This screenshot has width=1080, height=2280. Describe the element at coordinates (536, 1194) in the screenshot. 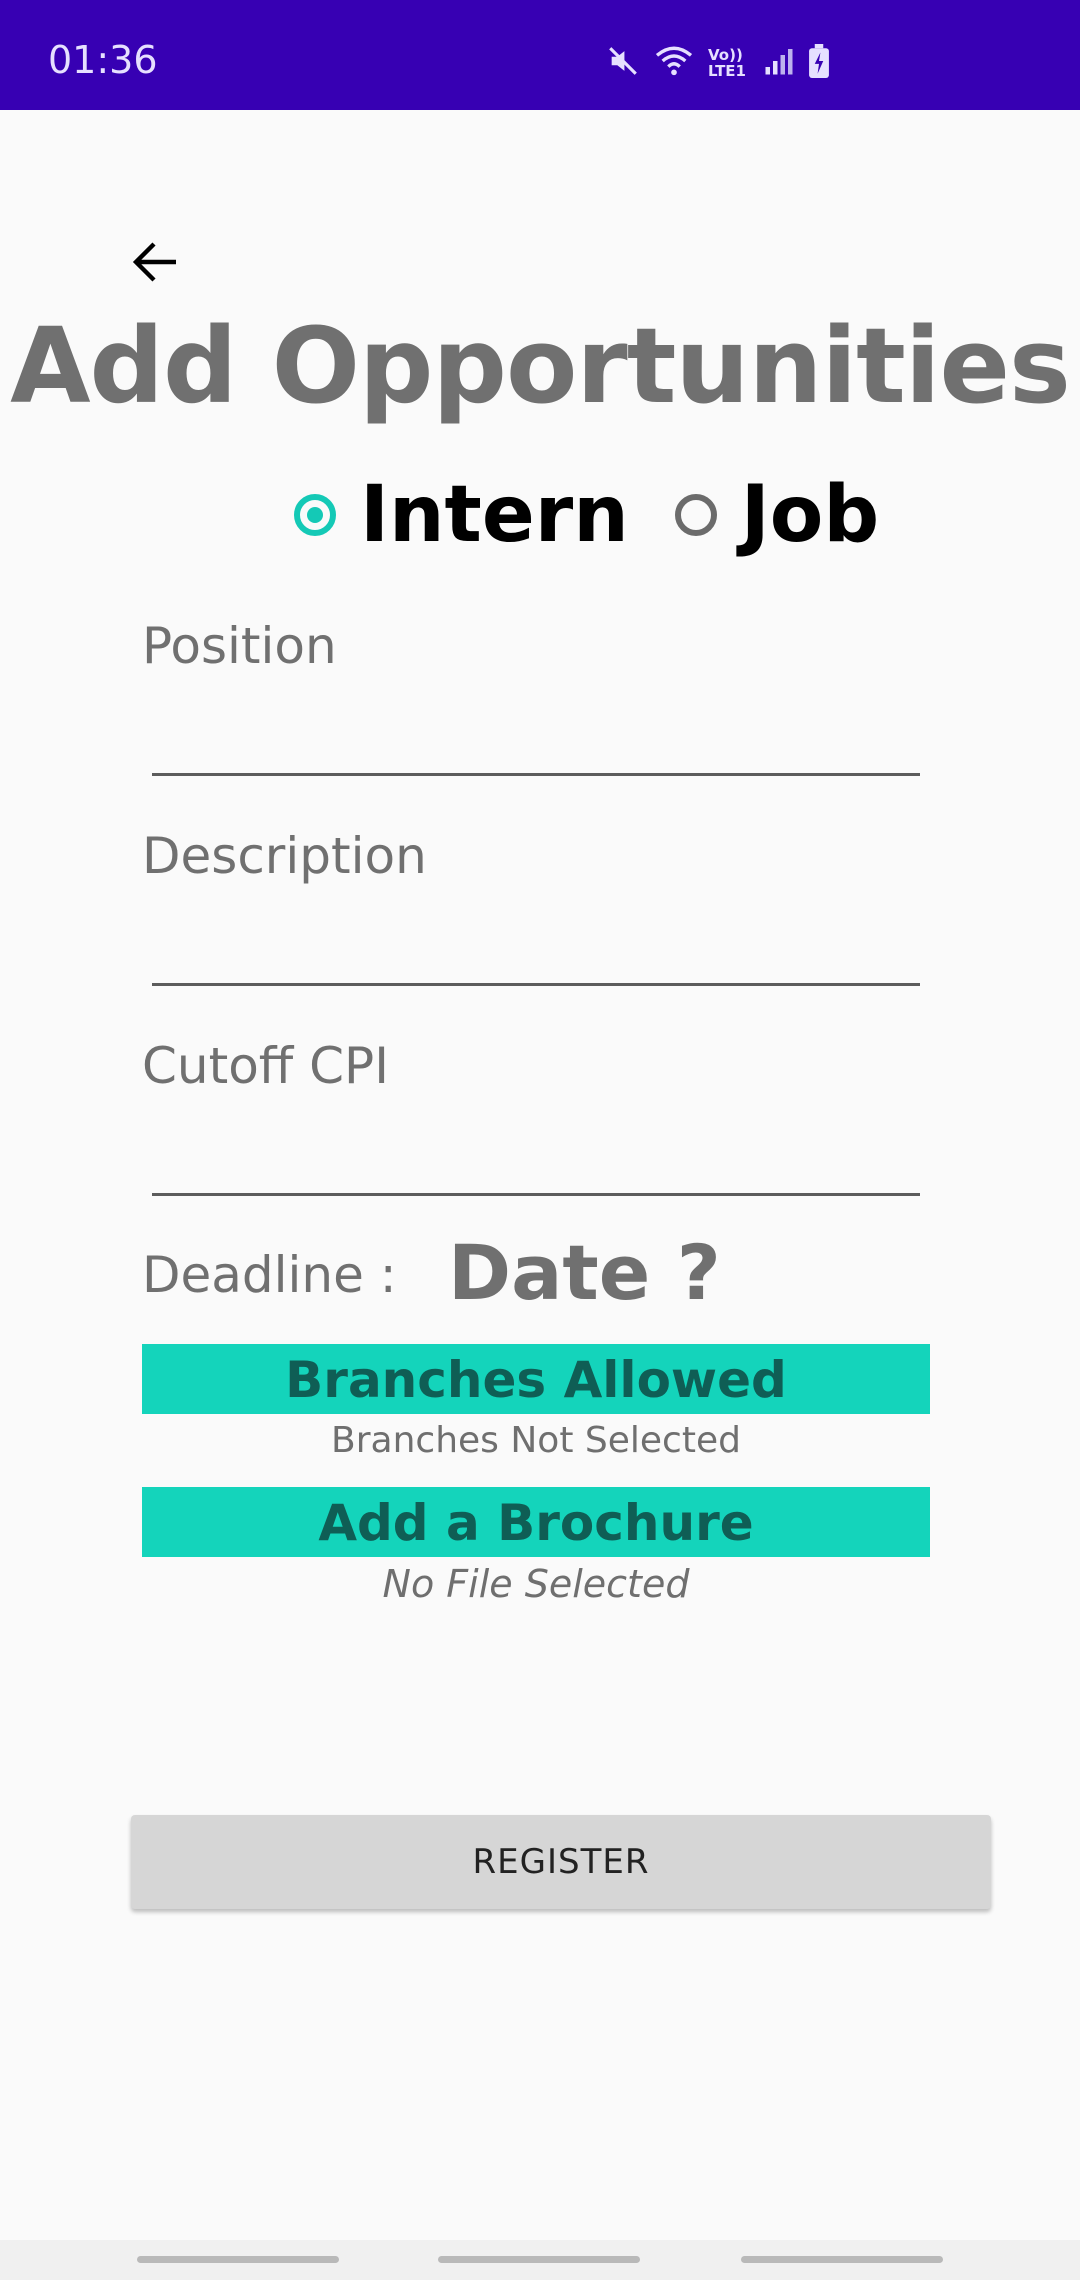

I see `cutoff-cpi-underline` at that location.